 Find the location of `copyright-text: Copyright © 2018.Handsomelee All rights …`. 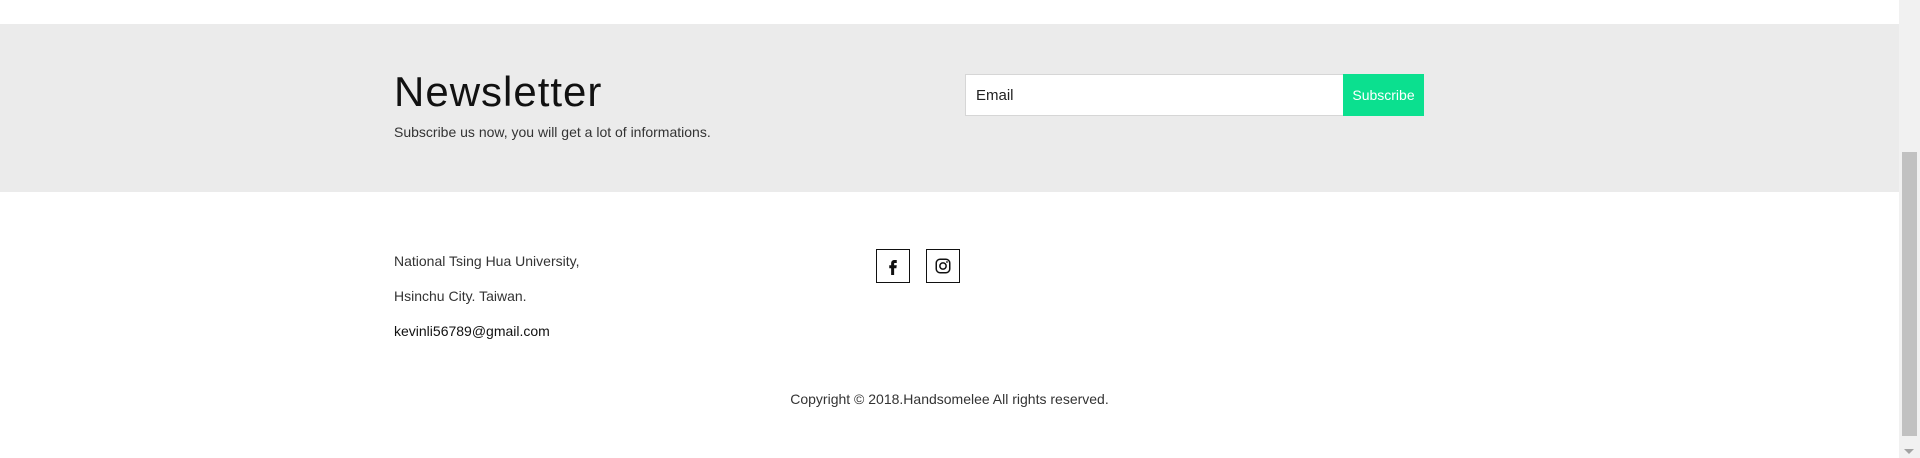

copyright-text: Copyright © 2018.Handsomelee All rights … is located at coordinates (949, 399).